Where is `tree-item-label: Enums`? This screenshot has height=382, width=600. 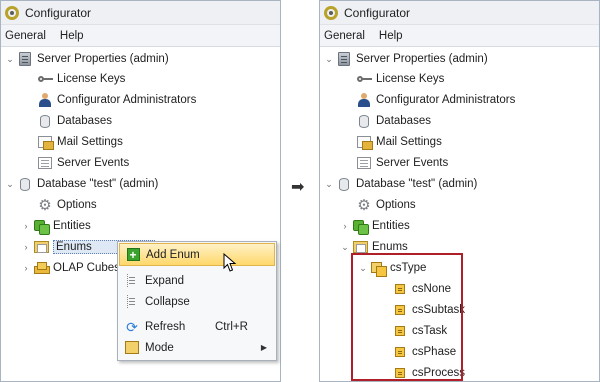
tree-item-label: Enums is located at coordinates (390, 247).